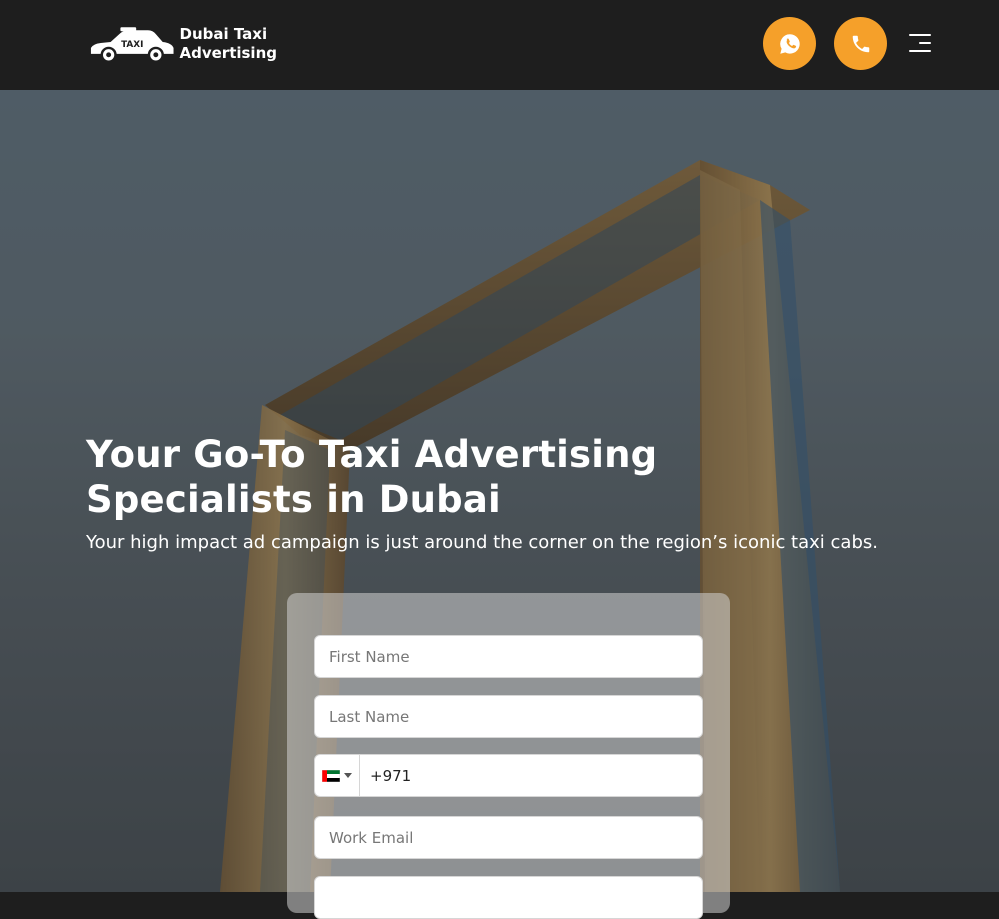 This screenshot has width=999, height=919. I want to click on first-name-field, so click(508, 656).